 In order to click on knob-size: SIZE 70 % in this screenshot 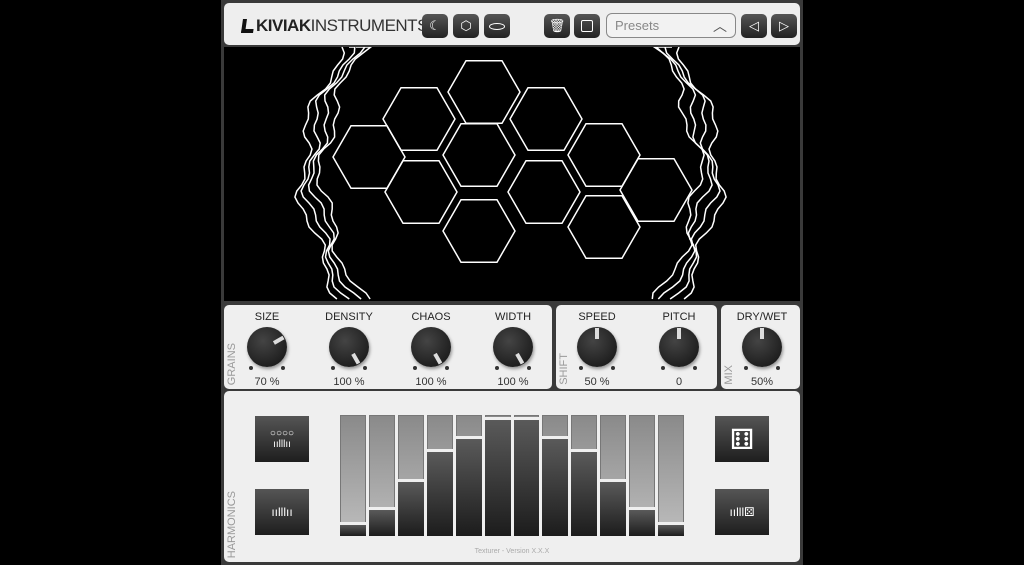, I will do `click(267, 347)`.